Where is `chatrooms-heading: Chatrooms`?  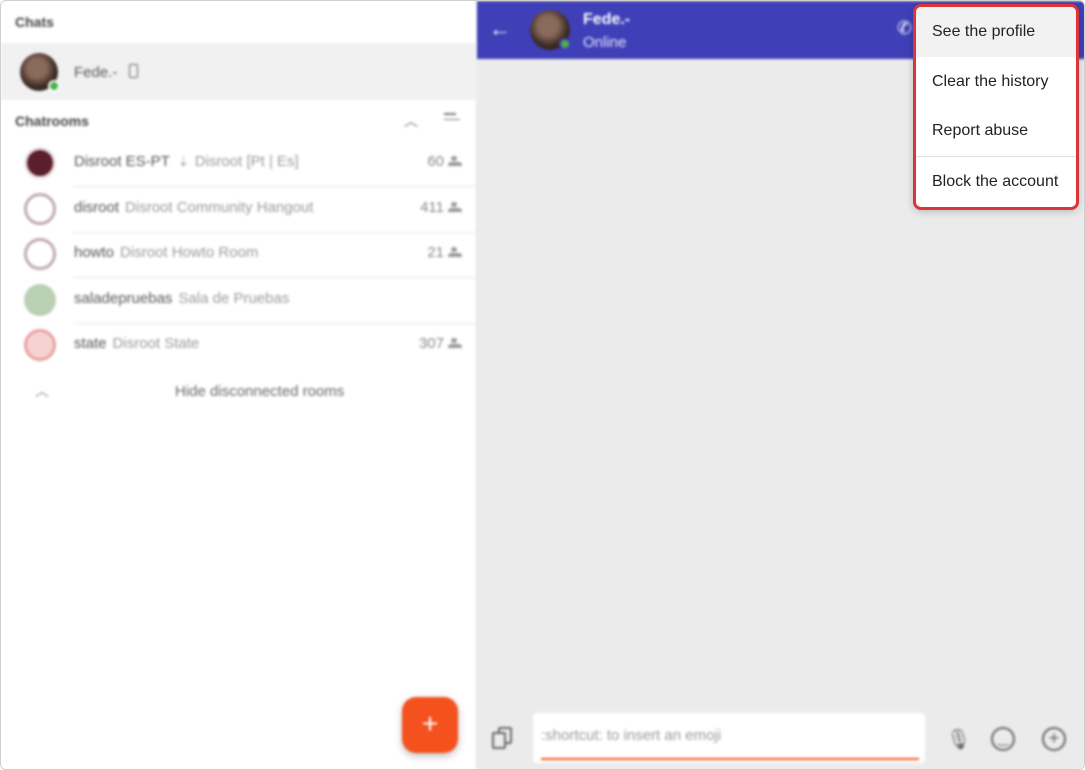 chatrooms-heading: Chatrooms is located at coordinates (52, 121).